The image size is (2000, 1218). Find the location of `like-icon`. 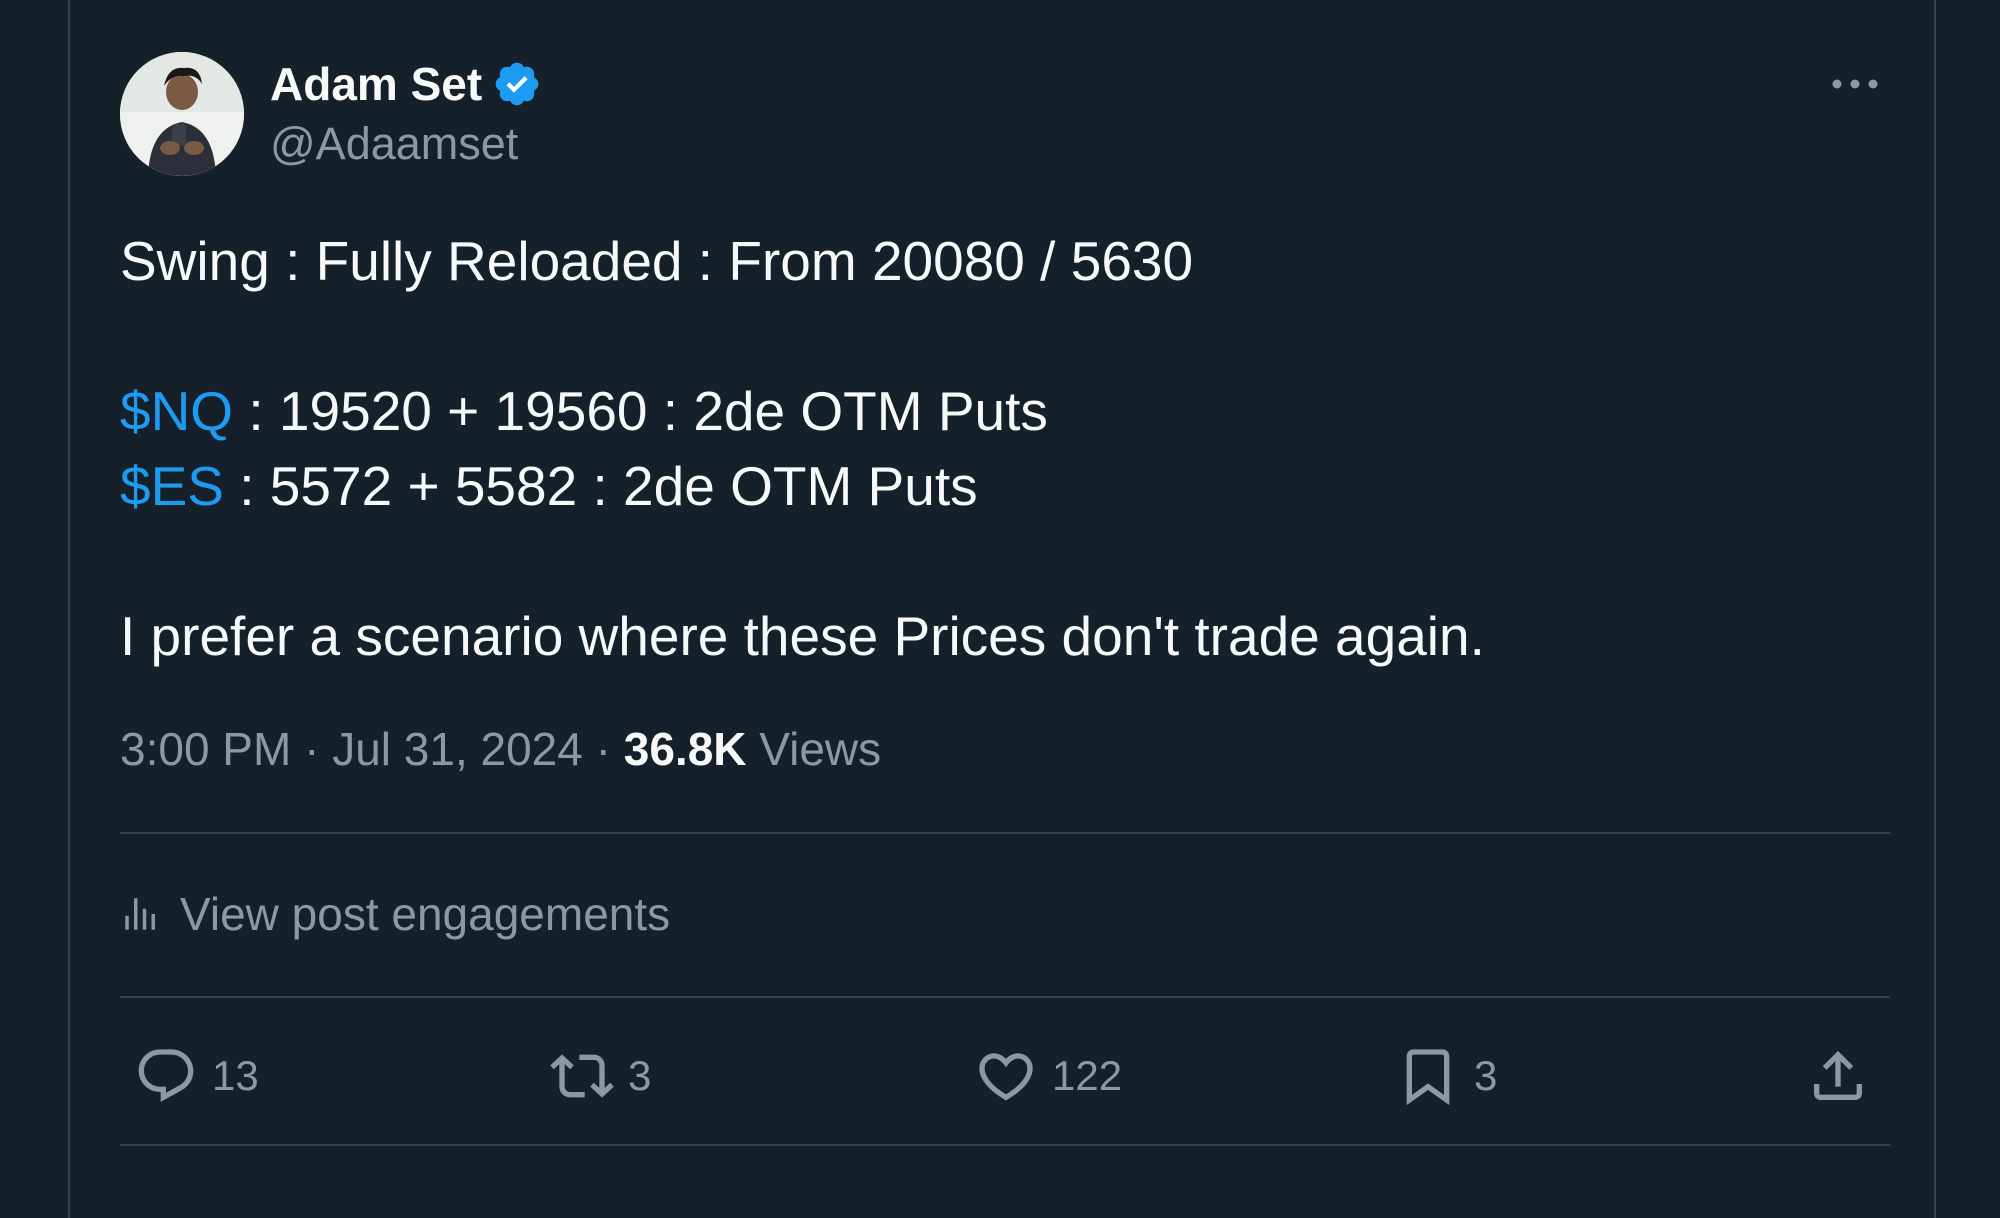

like-icon is located at coordinates (1006, 1077).